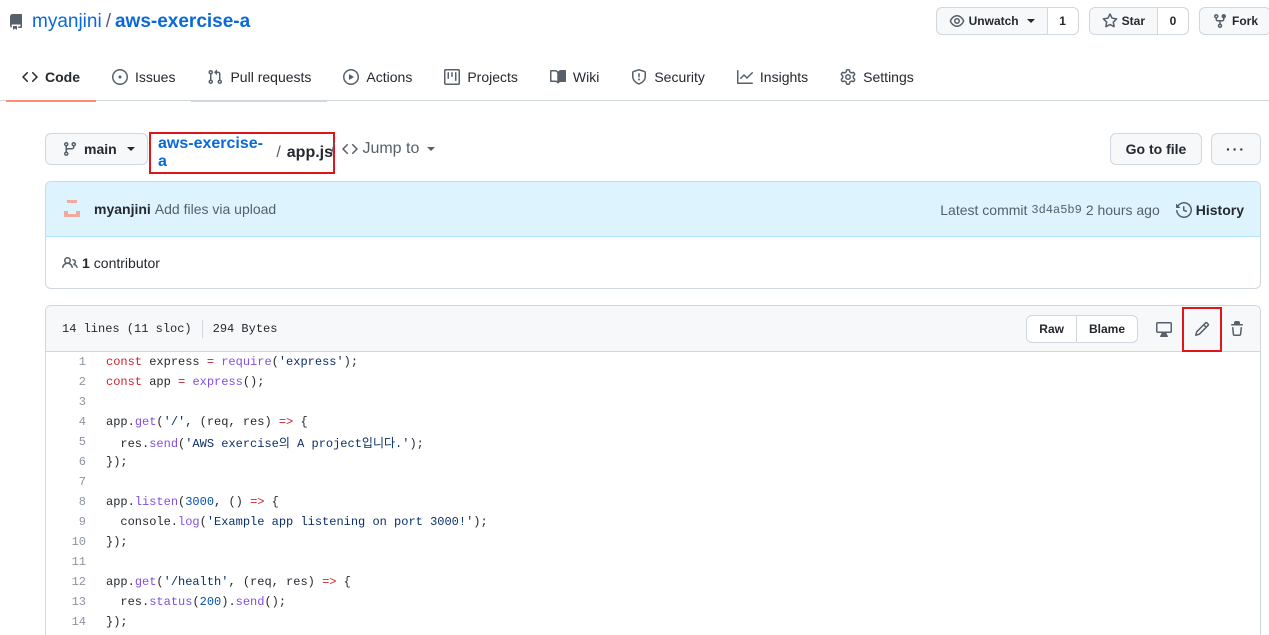  I want to click on desktop-icon, so click(1164, 329).